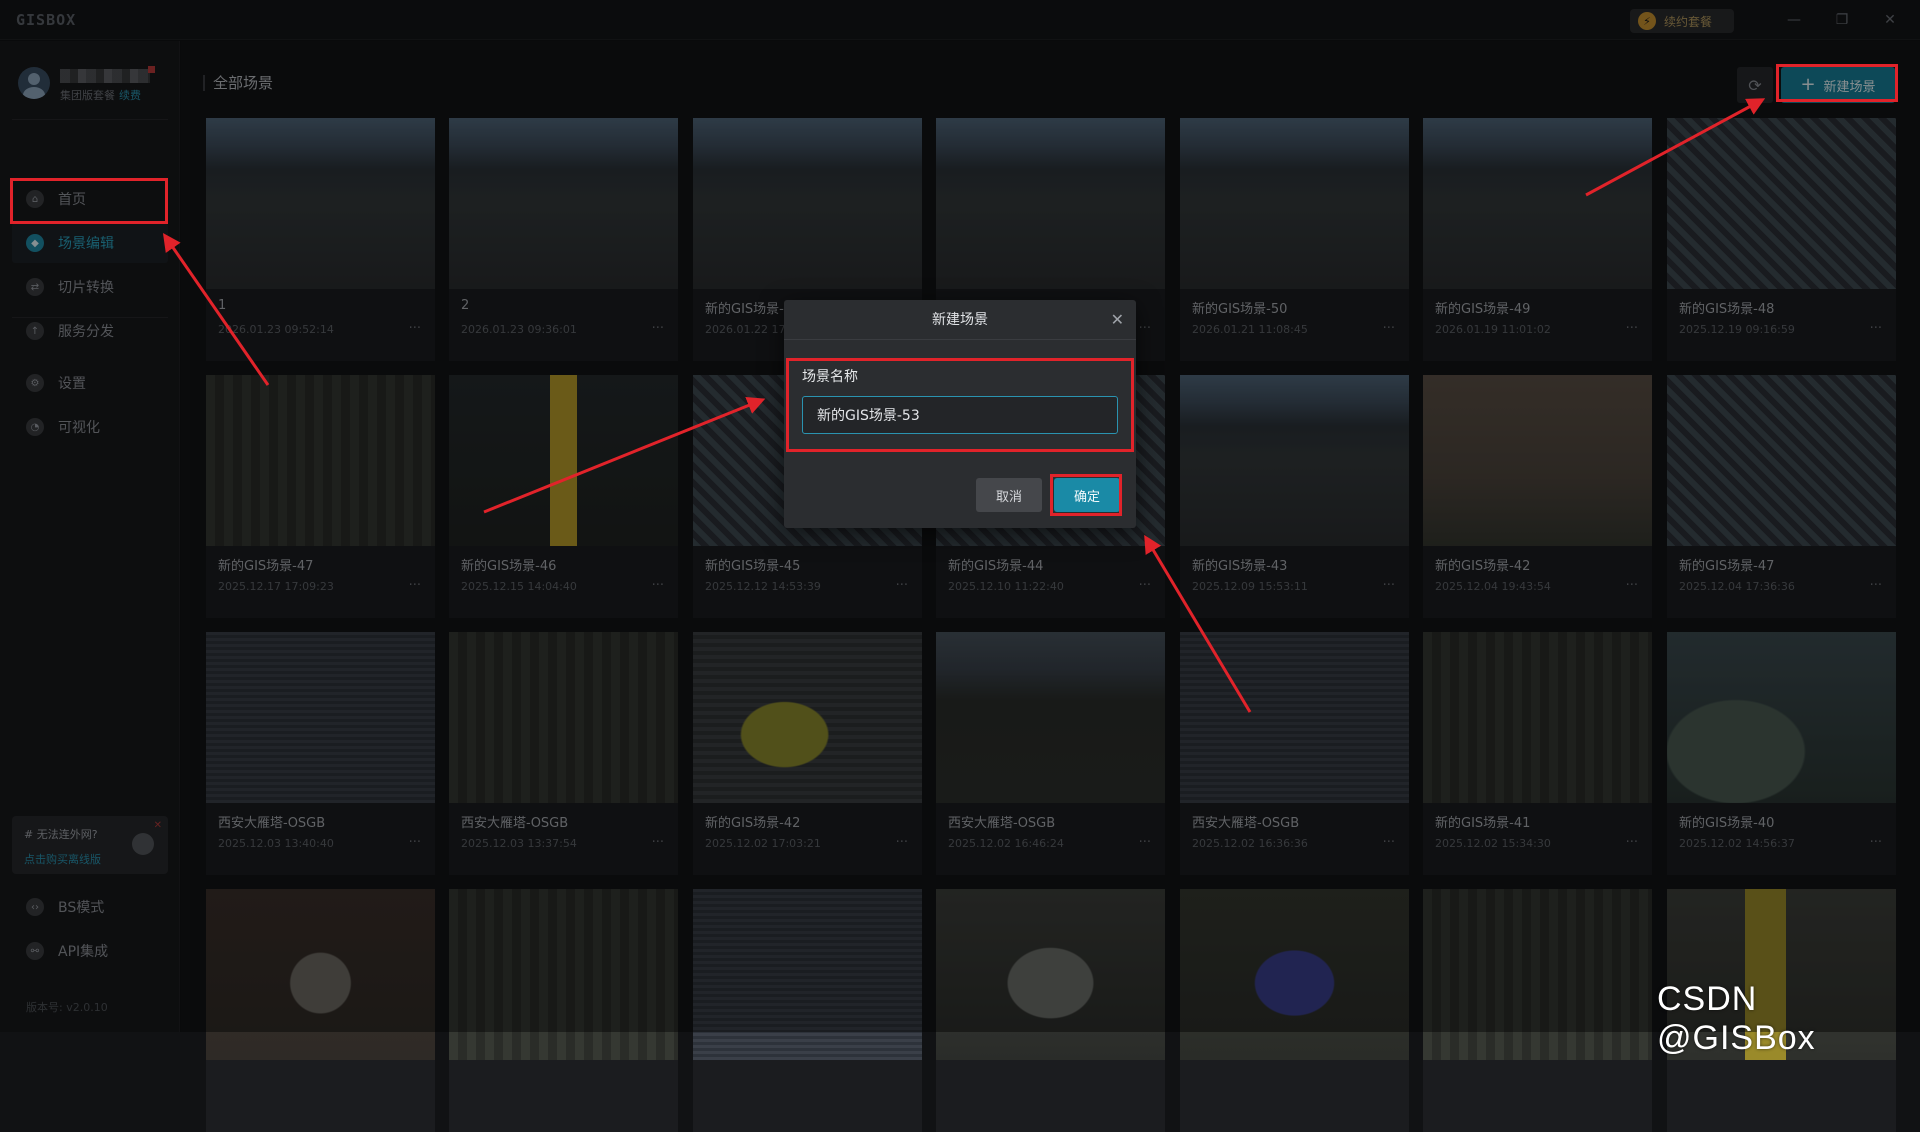  What do you see at coordinates (1009, 495) in the screenshot?
I see `cancel-button: 取消` at bounding box center [1009, 495].